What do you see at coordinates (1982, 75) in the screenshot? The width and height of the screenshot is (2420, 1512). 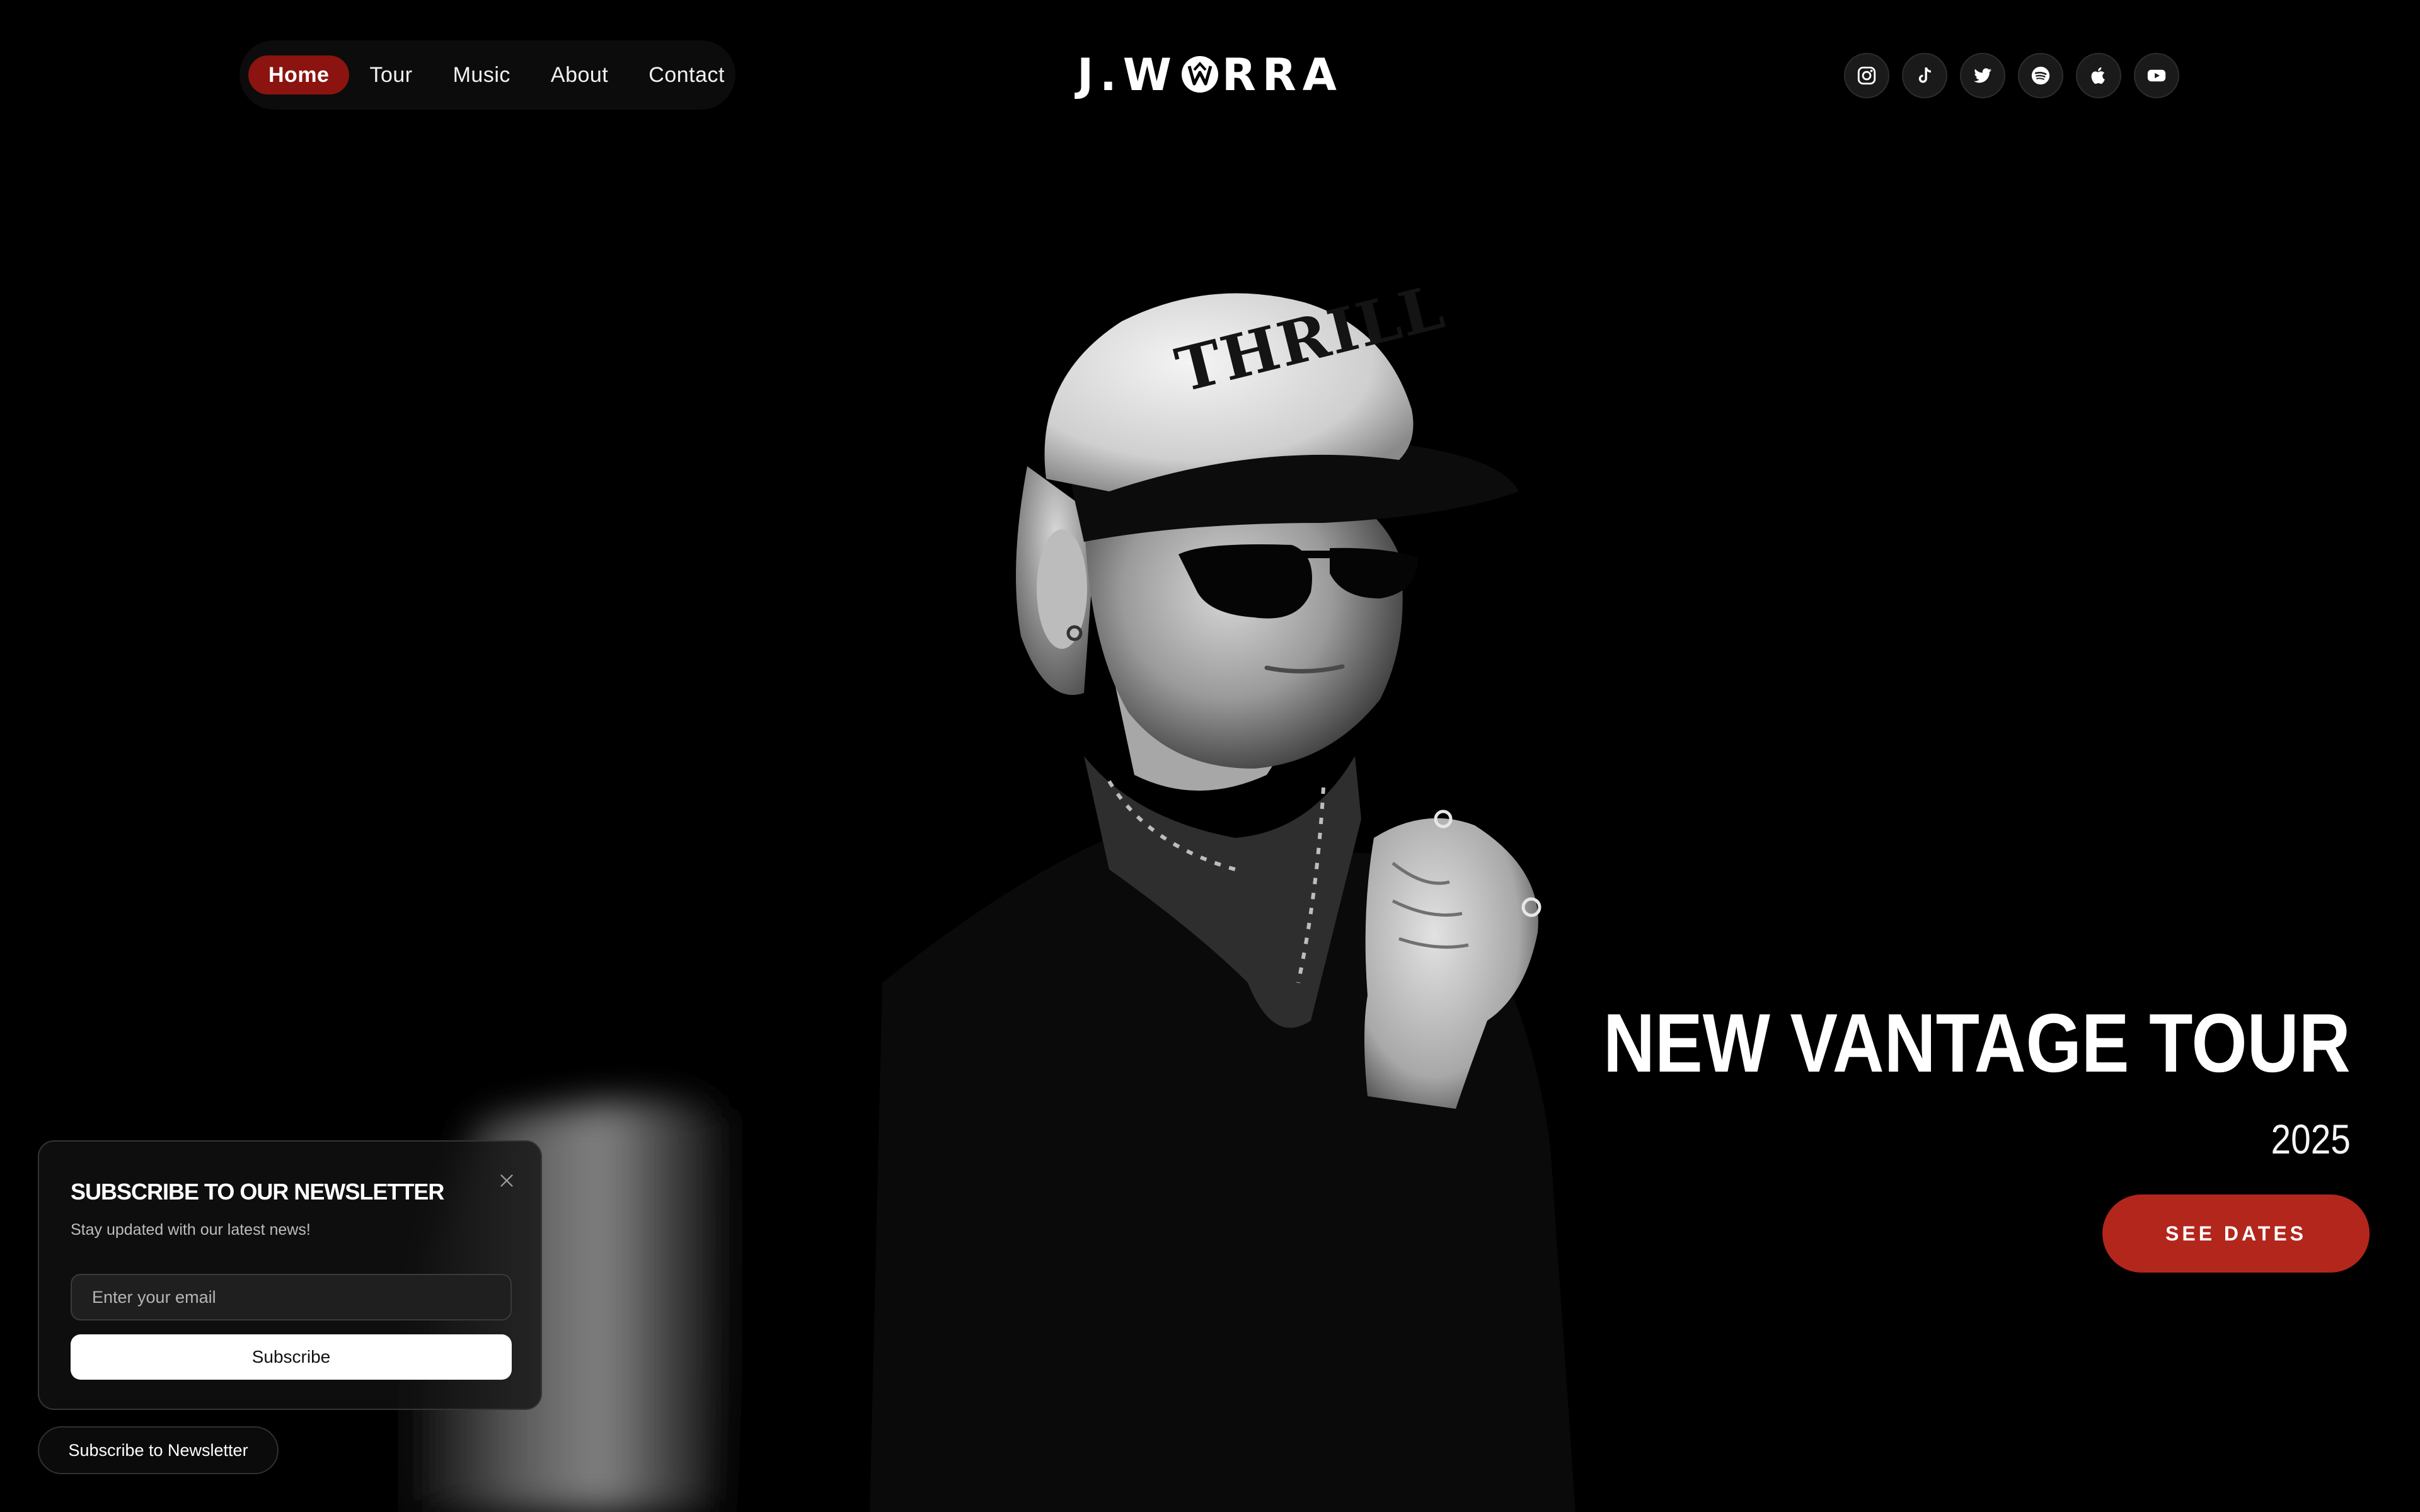 I see `twitter-icon` at bounding box center [1982, 75].